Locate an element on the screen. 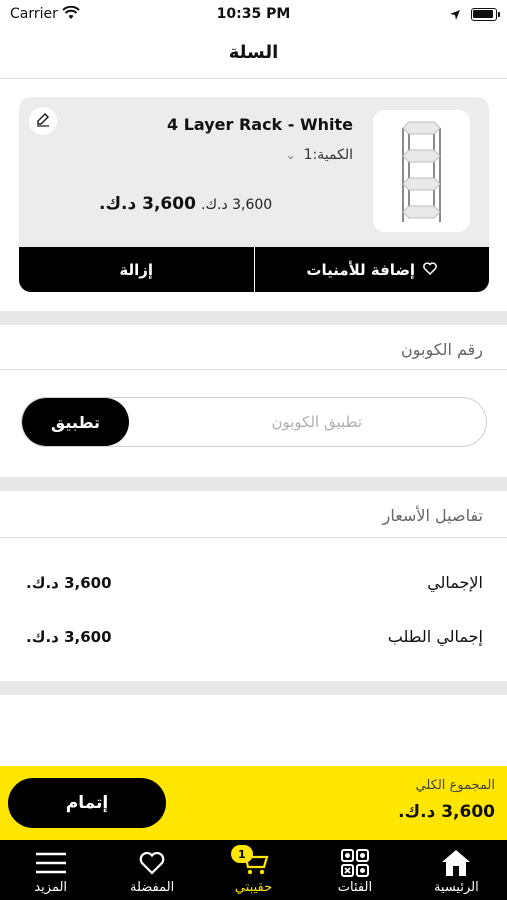 The image size is (507, 900). heart-icon is located at coordinates (152, 863).